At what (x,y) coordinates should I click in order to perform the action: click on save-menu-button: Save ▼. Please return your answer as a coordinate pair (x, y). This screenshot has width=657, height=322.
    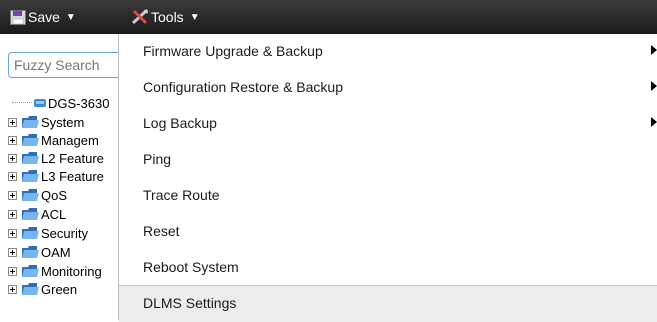
    Looking at the image, I should click on (43, 17).